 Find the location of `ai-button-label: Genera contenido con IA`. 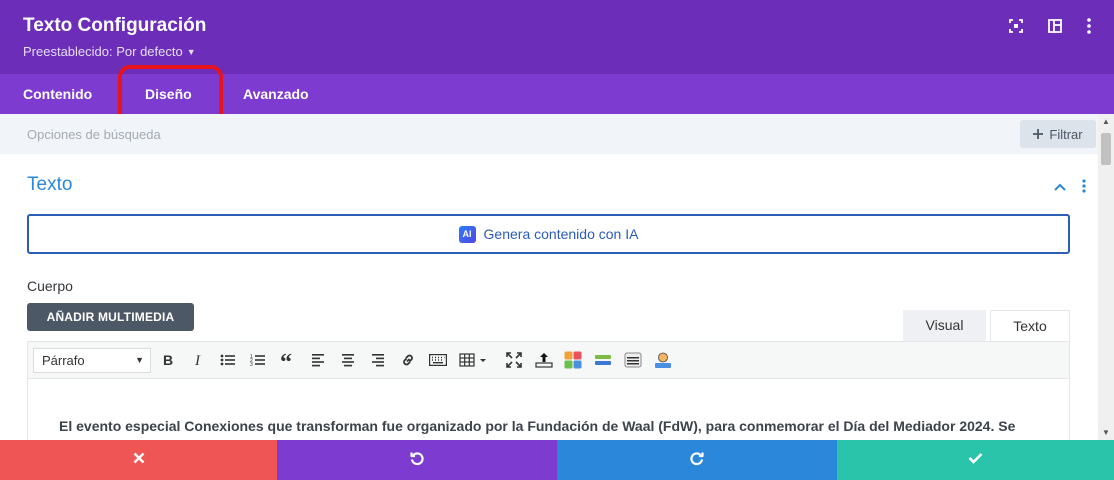

ai-button-label: Genera contenido con IA is located at coordinates (561, 234).